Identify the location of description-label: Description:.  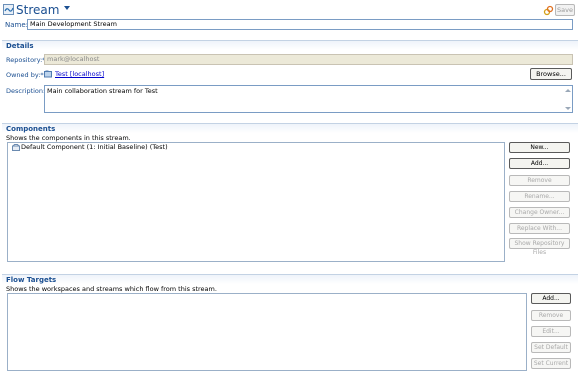
(26, 91).